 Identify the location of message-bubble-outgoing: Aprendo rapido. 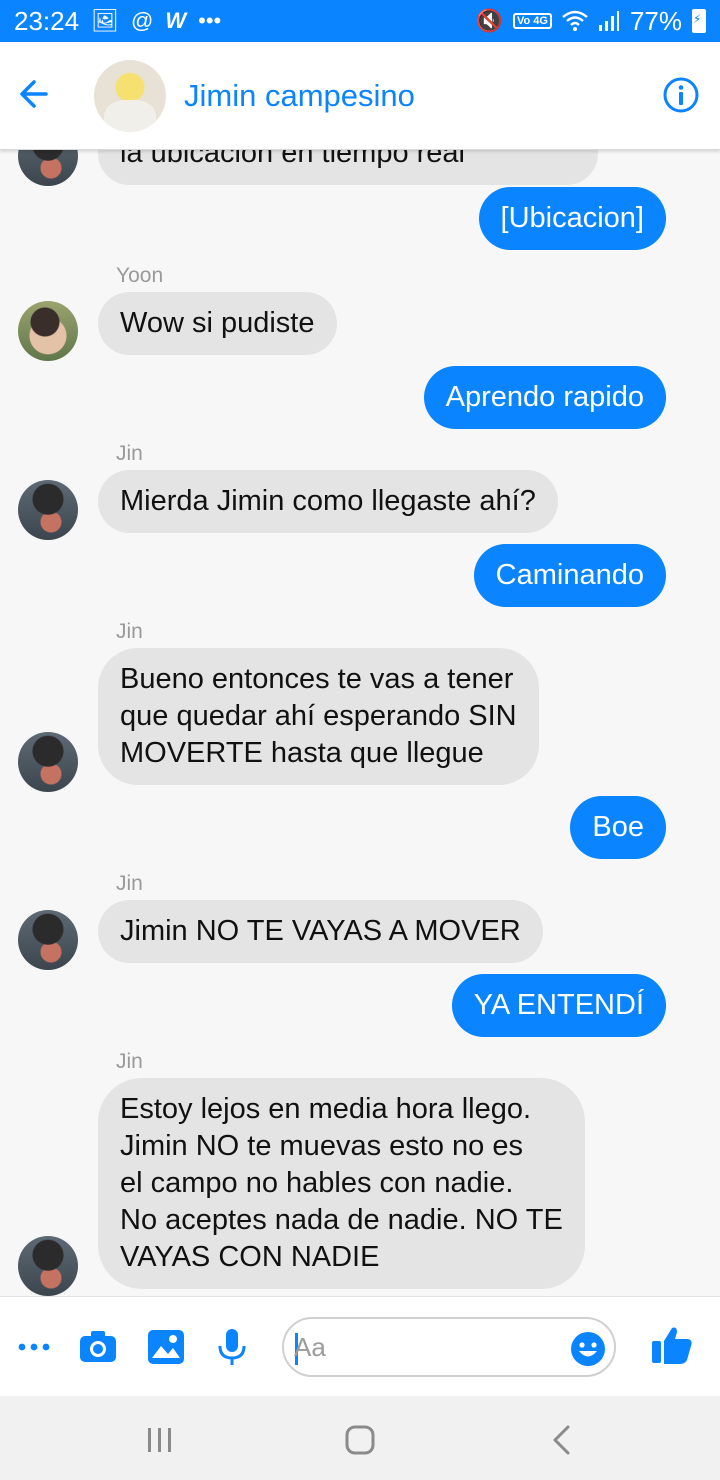
(544, 397).